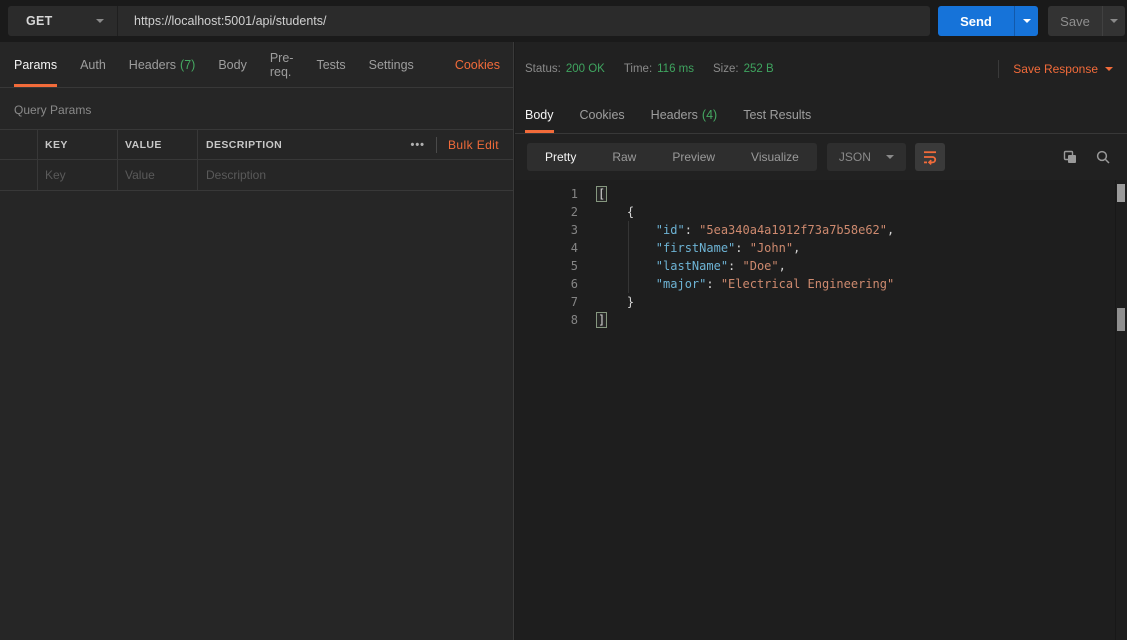 The height and width of the screenshot is (640, 1127). What do you see at coordinates (720, 266) in the screenshot?
I see `line-content: "lastName": "Doe",` at bounding box center [720, 266].